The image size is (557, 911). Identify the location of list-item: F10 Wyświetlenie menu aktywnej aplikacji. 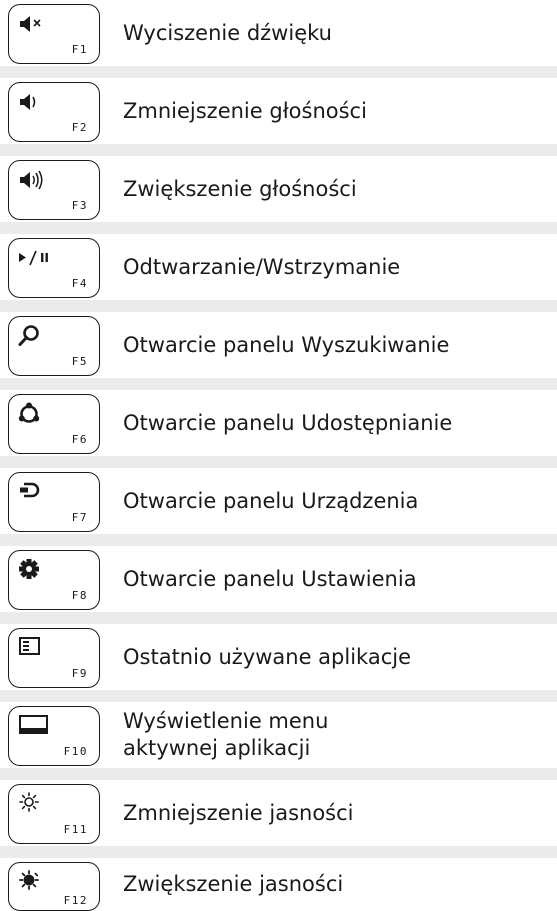
(278, 741).